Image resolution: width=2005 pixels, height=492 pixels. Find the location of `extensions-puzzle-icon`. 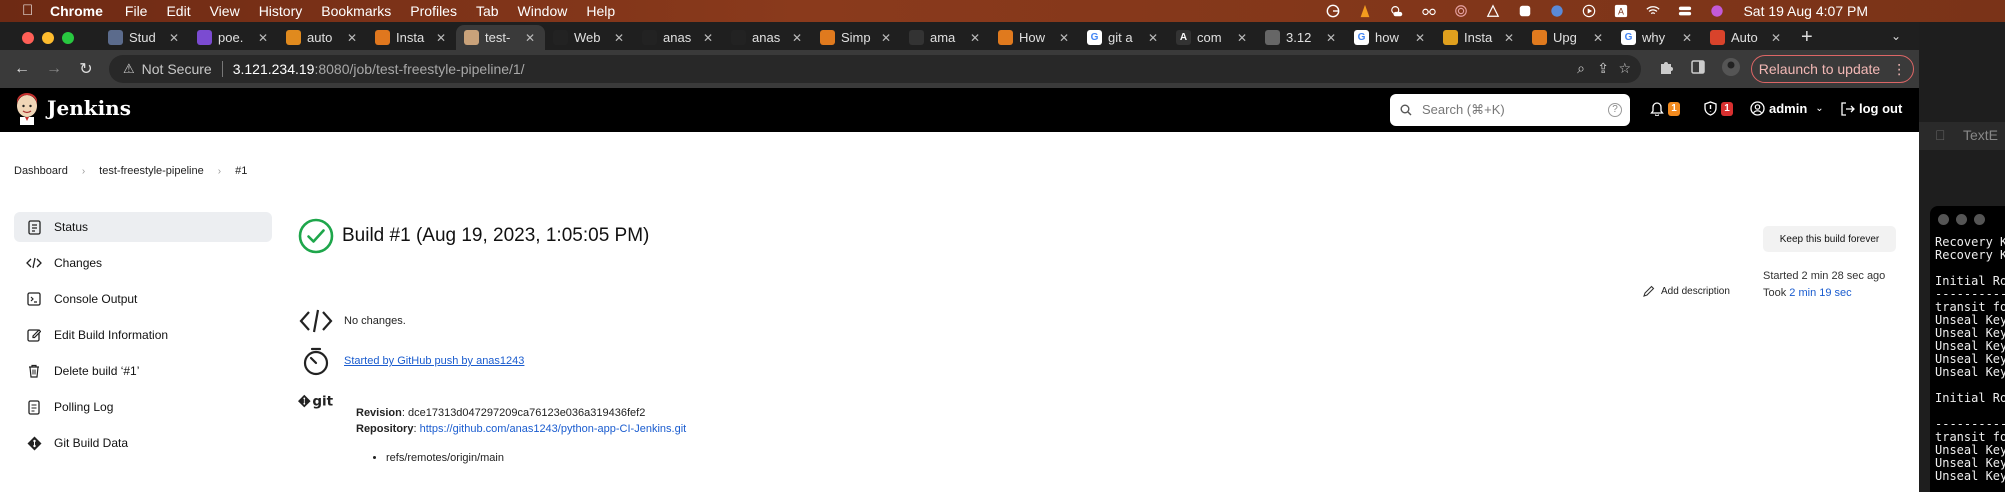

extensions-puzzle-icon is located at coordinates (1666, 67).